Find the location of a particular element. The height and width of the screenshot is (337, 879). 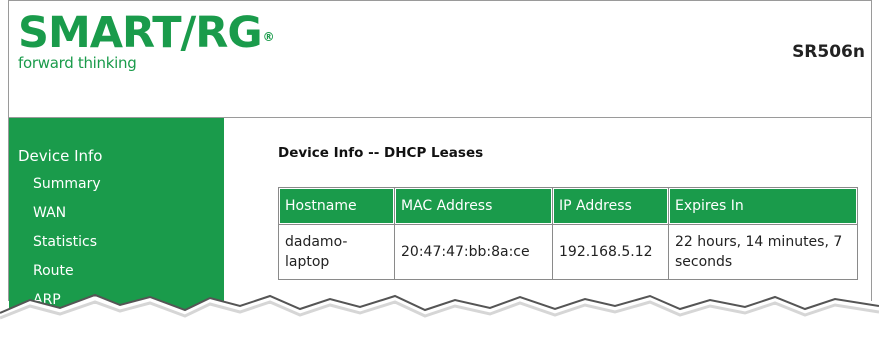

torn-edge-effect is located at coordinates (439, 315).